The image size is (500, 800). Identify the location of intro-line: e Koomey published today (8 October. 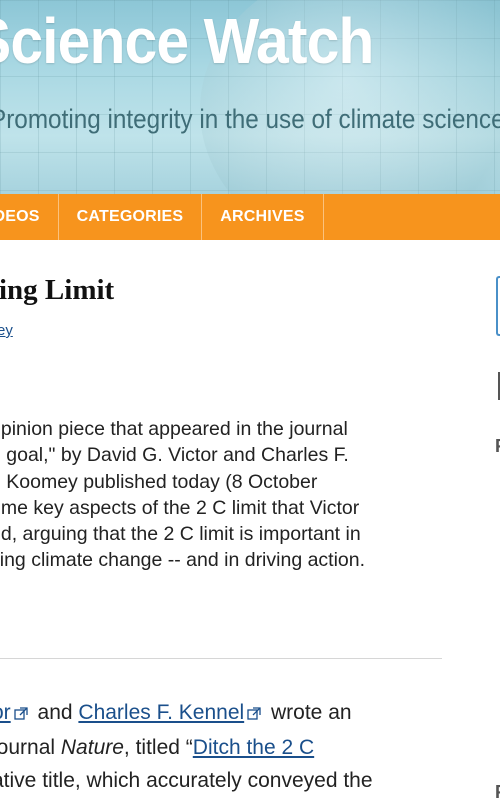
(159, 481).